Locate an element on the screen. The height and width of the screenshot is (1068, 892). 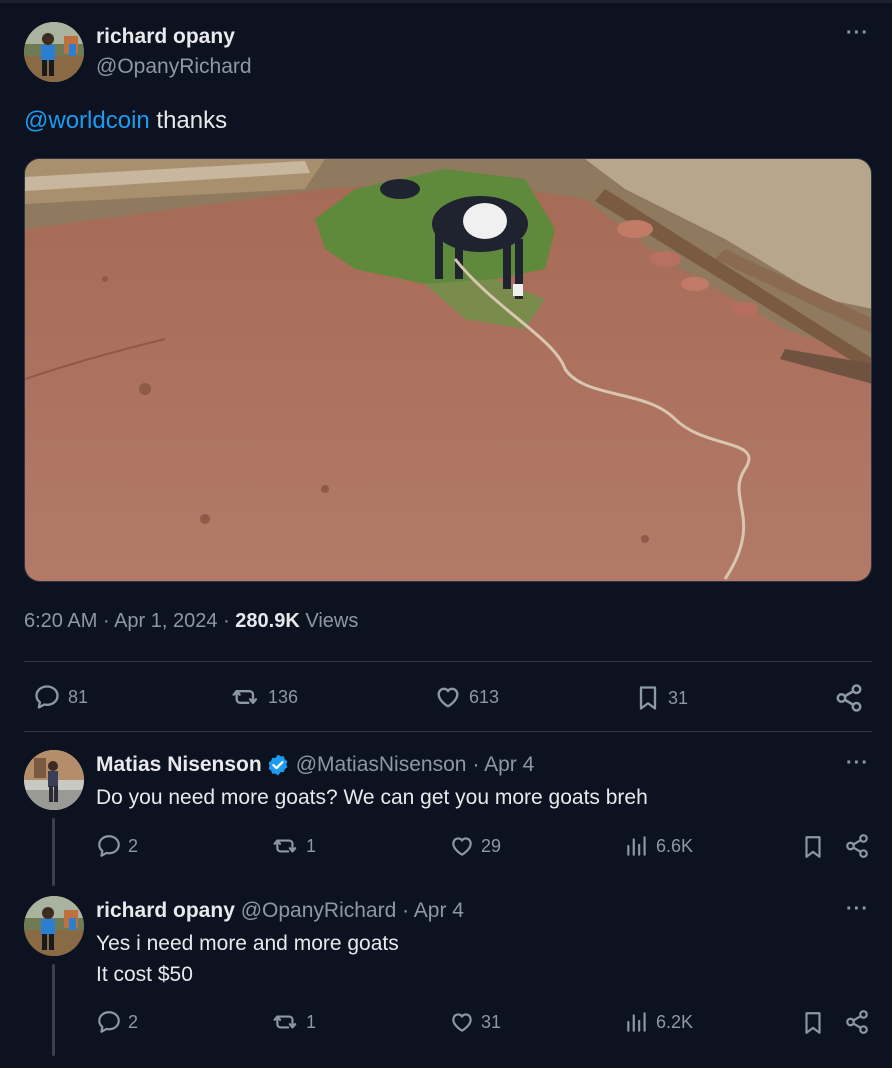
views-count: 6.2K is located at coordinates (675, 1021).